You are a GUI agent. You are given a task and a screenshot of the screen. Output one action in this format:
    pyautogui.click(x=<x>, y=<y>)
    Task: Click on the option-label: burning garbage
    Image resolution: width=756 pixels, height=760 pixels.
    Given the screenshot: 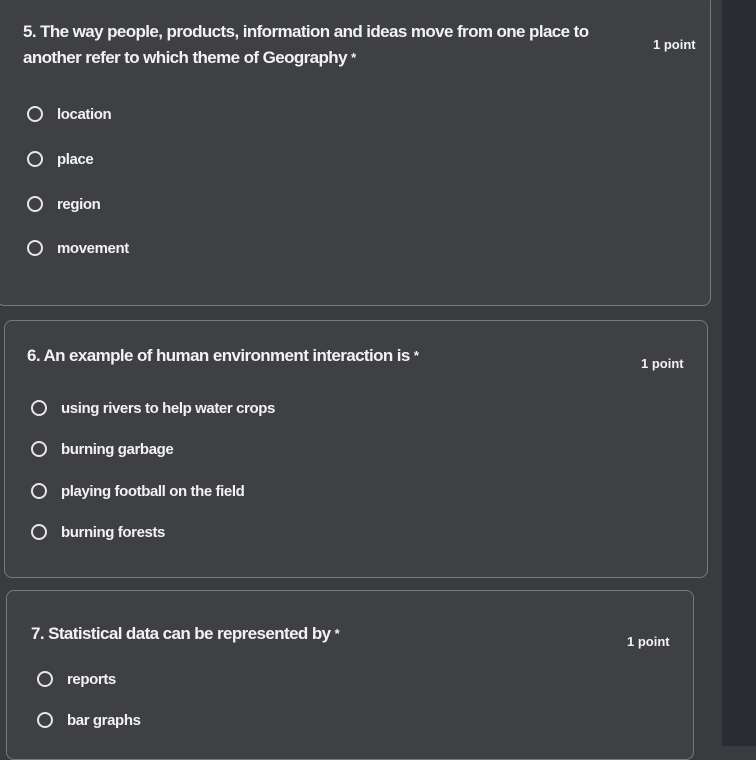 What is the action you would take?
    pyautogui.click(x=117, y=449)
    